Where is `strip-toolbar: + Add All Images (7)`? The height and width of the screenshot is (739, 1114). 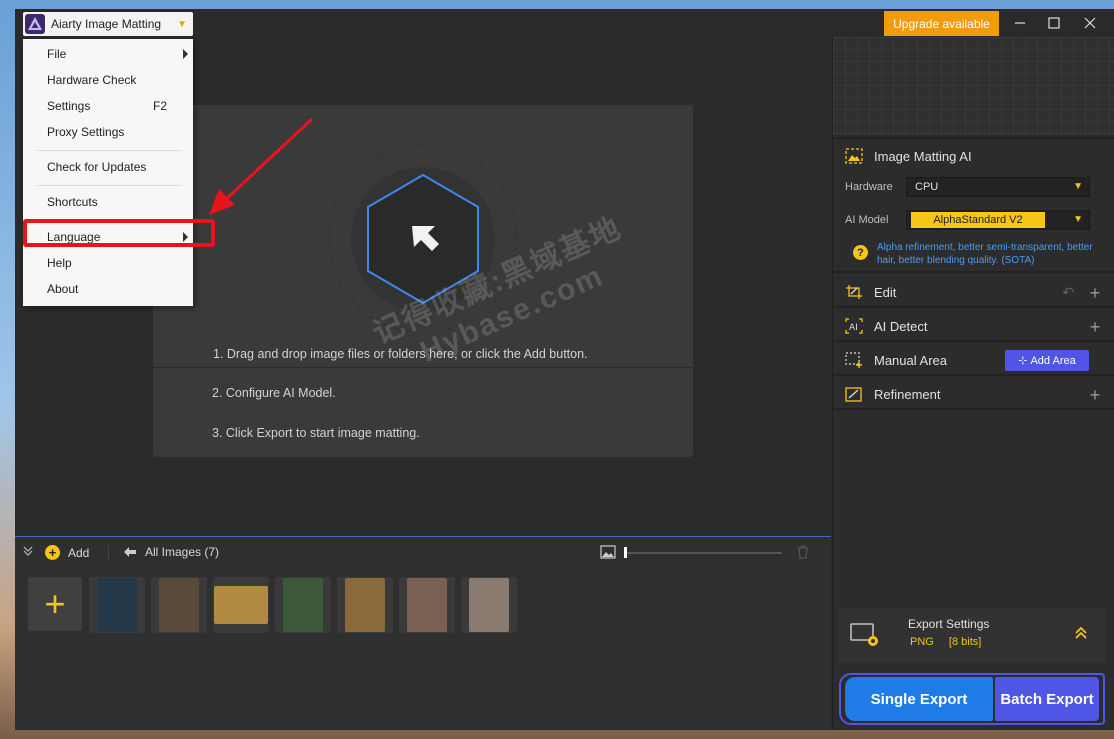 strip-toolbar: + Add All Images (7) is located at coordinates (423, 552).